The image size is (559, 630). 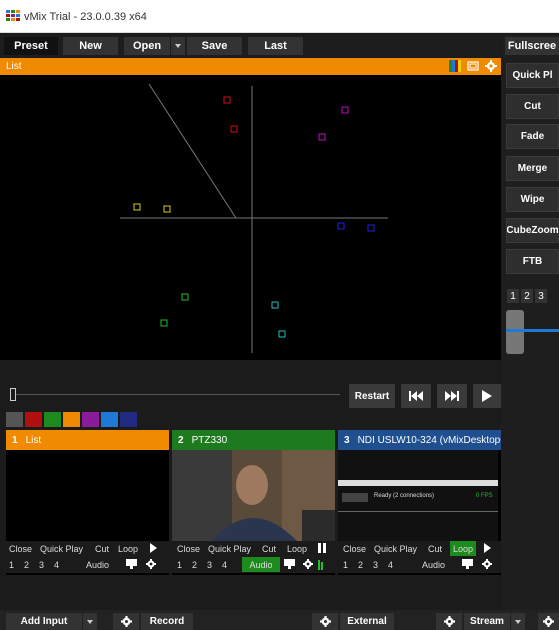 What do you see at coordinates (44, 621) in the screenshot?
I see `add-input-button: Add Input` at bounding box center [44, 621].